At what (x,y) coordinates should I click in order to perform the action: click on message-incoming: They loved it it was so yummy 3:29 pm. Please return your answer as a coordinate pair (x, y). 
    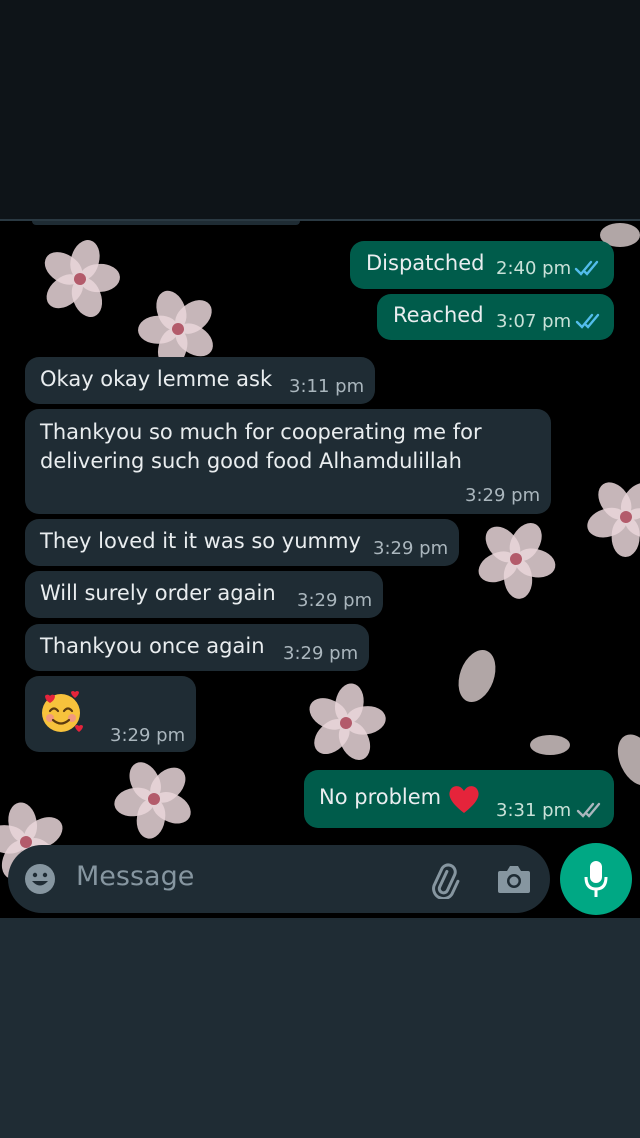
    Looking at the image, I should click on (242, 542).